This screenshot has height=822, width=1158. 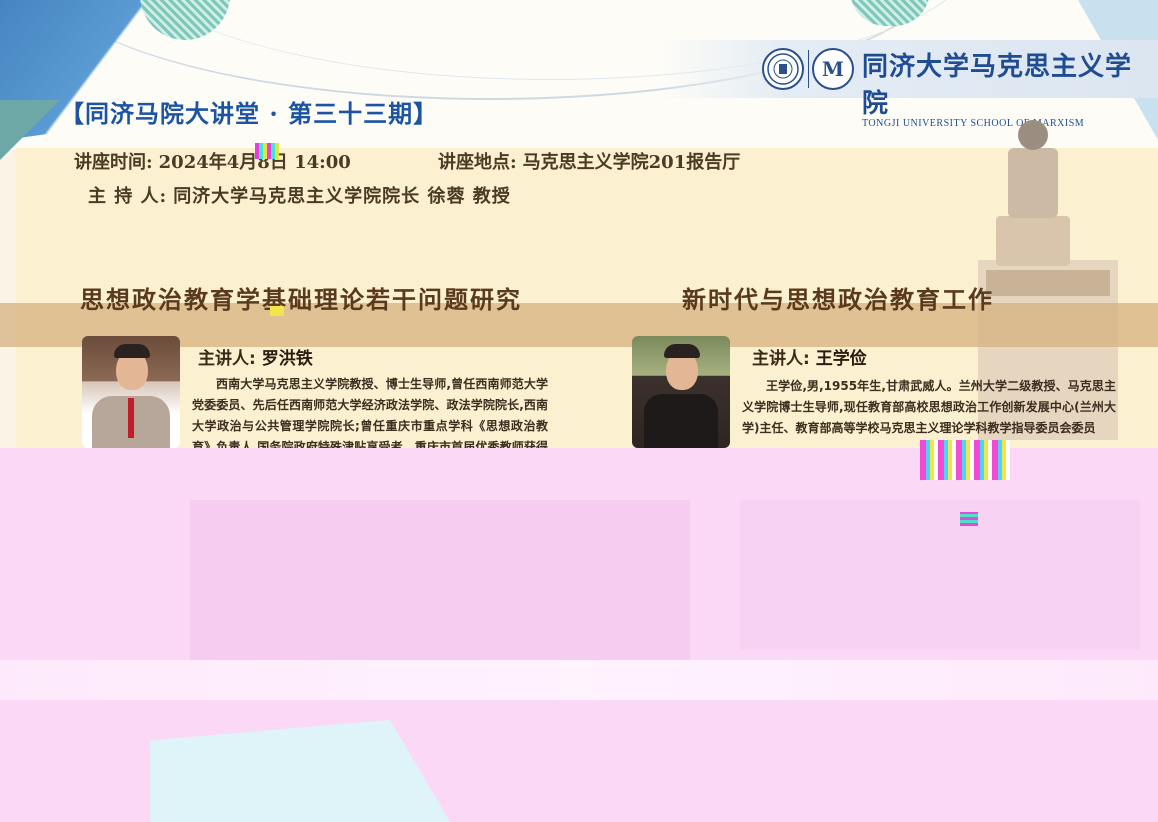 What do you see at coordinates (227, 359) in the screenshot?
I see `speaker-1-label: 主讲人:` at bounding box center [227, 359].